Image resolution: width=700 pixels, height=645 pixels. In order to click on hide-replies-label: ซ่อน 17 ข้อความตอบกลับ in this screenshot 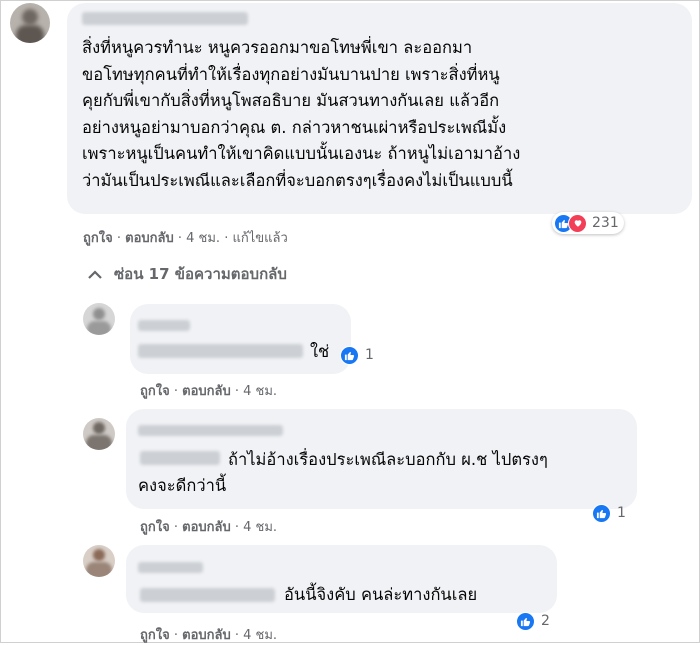, I will do `click(200, 274)`.